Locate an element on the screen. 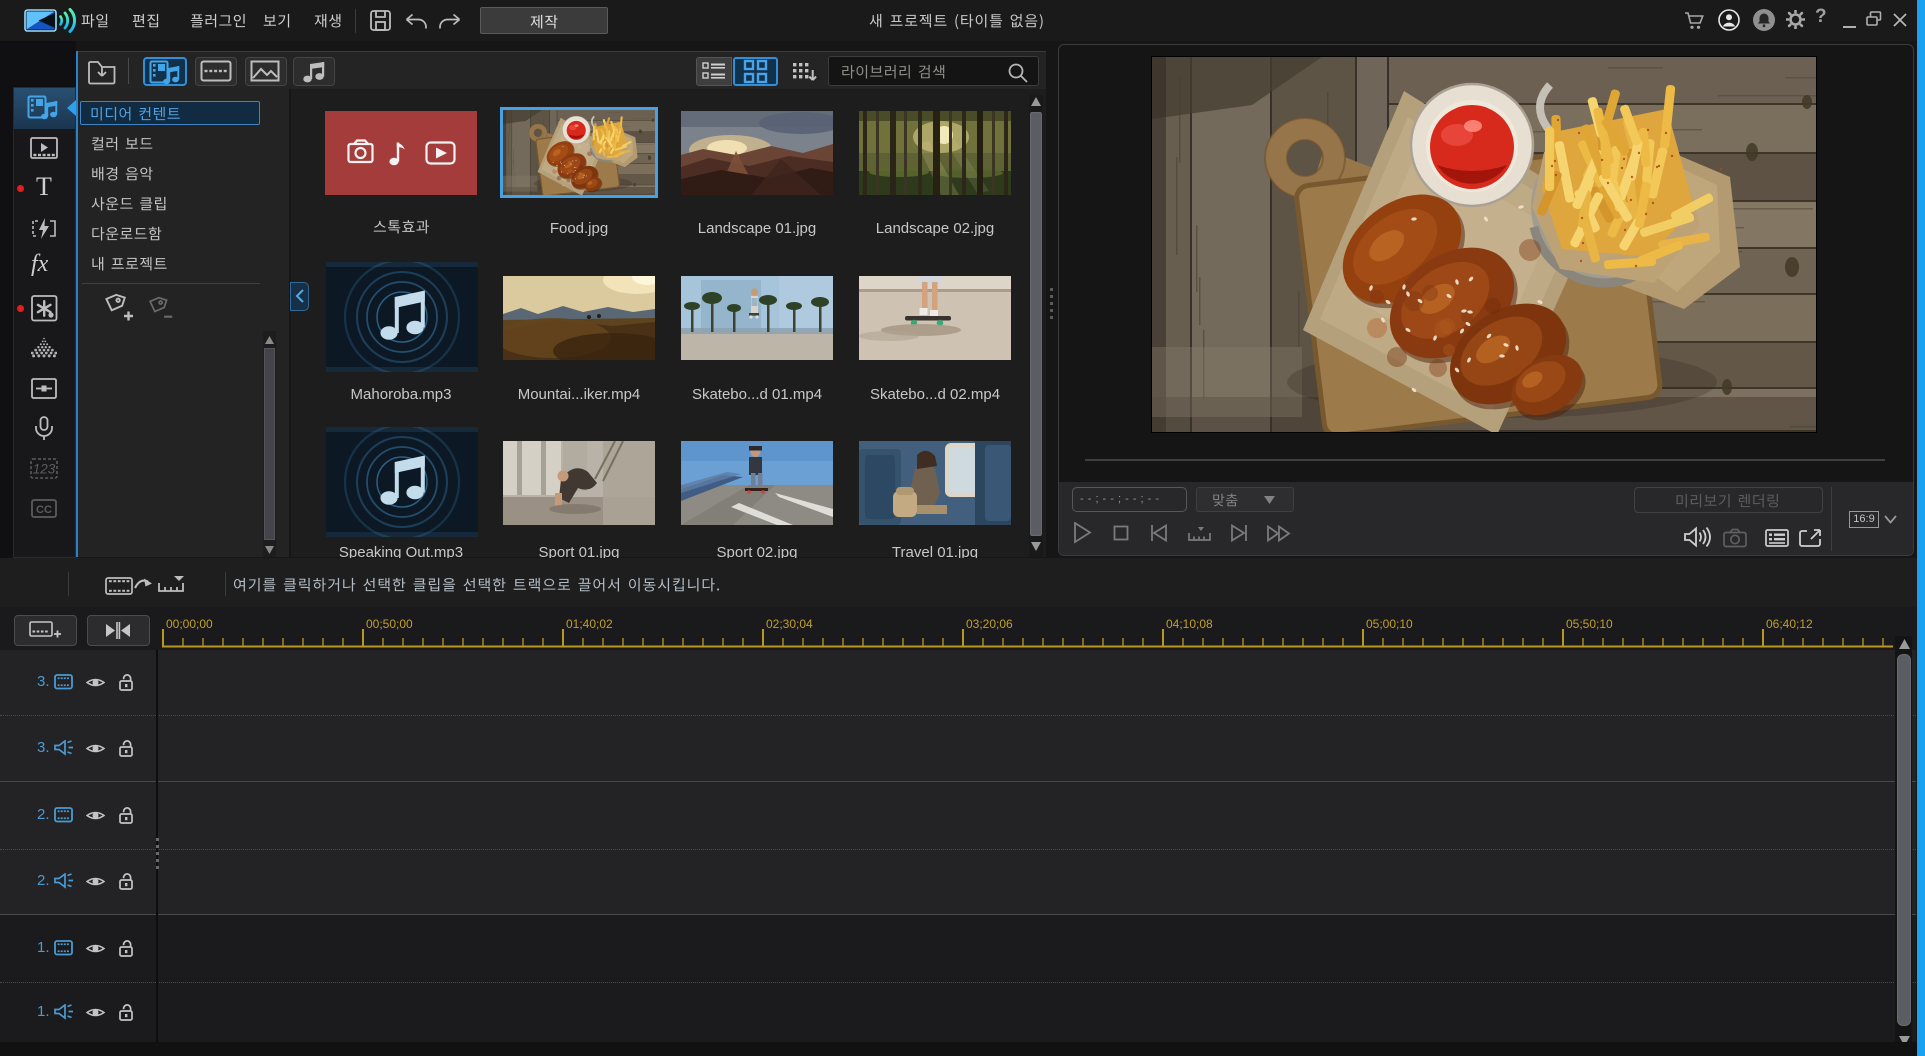  svg-text: 123 is located at coordinates (44, 469).